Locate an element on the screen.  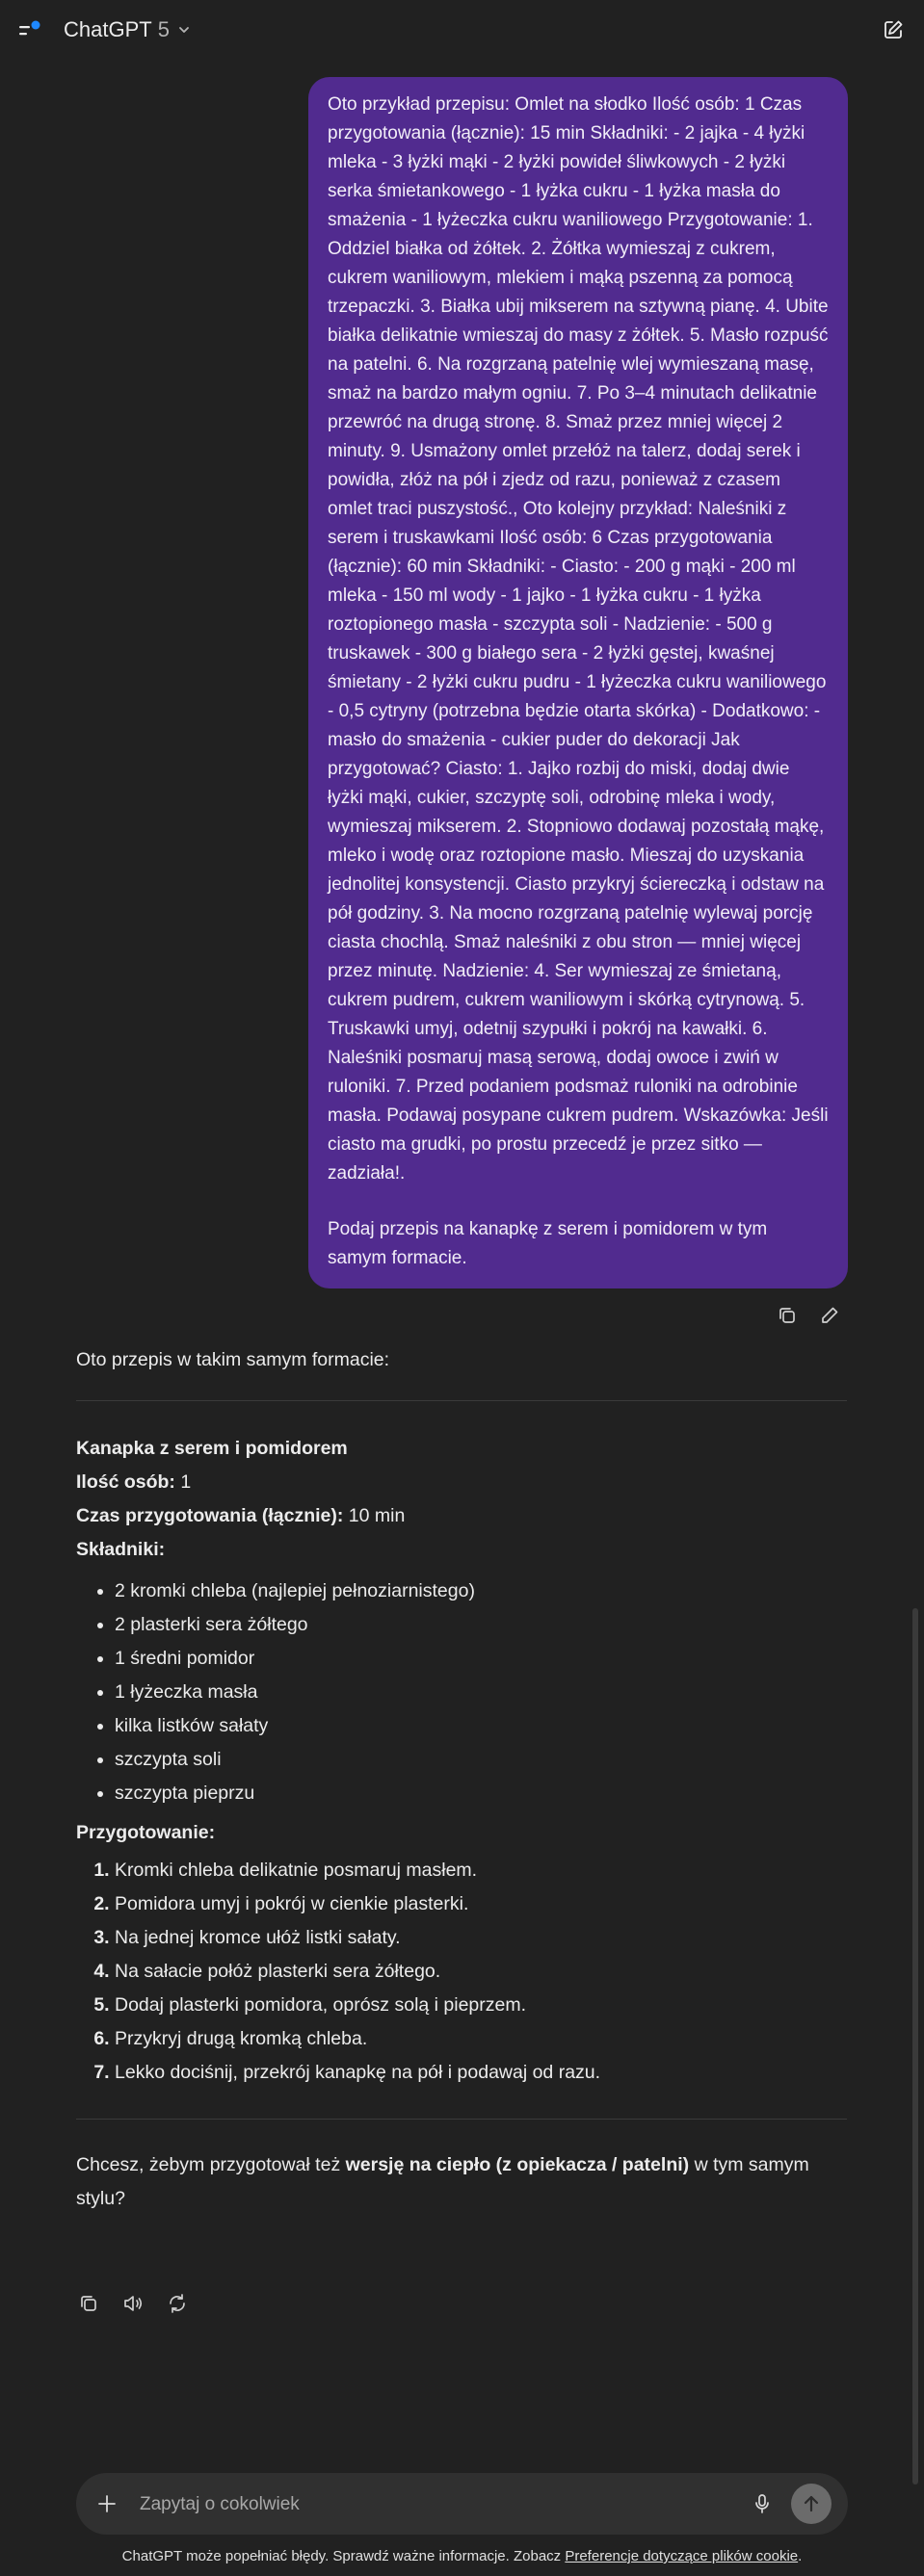
new-chat-icon is located at coordinates (893, 29).